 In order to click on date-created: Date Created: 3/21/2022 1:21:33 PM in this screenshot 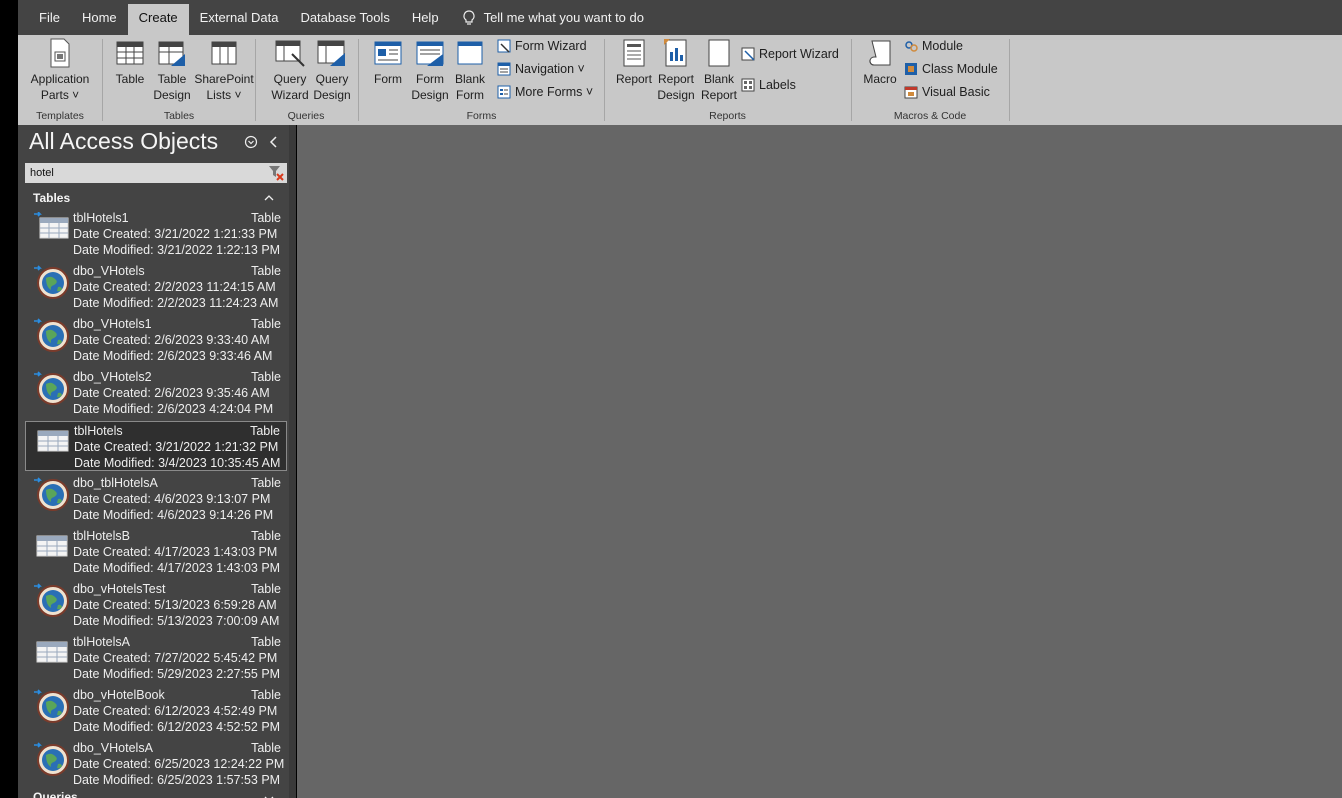, I will do `click(175, 234)`.